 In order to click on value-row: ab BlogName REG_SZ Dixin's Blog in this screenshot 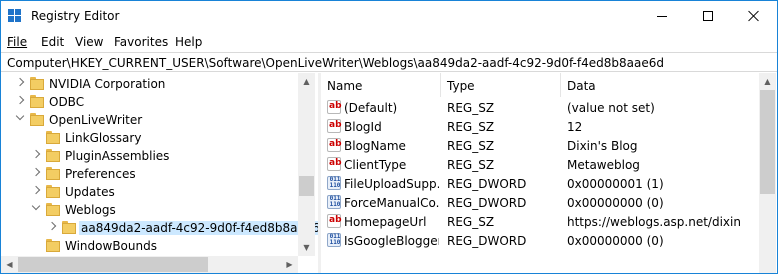, I will do `click(540, 145)`.